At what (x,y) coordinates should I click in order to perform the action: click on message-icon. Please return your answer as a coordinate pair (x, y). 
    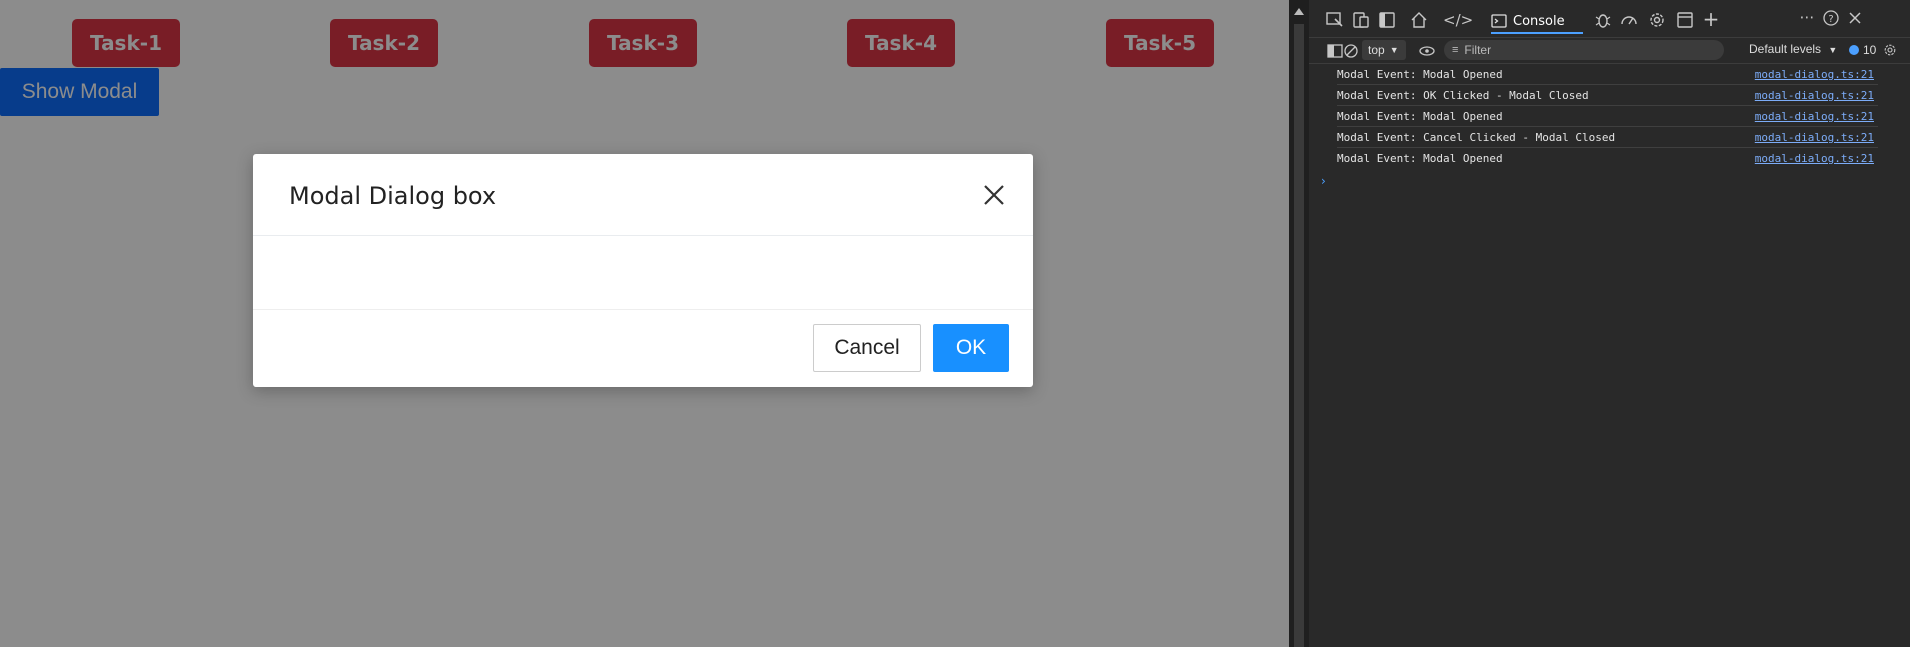
    Looking at the image, I should click on (1854, 50).